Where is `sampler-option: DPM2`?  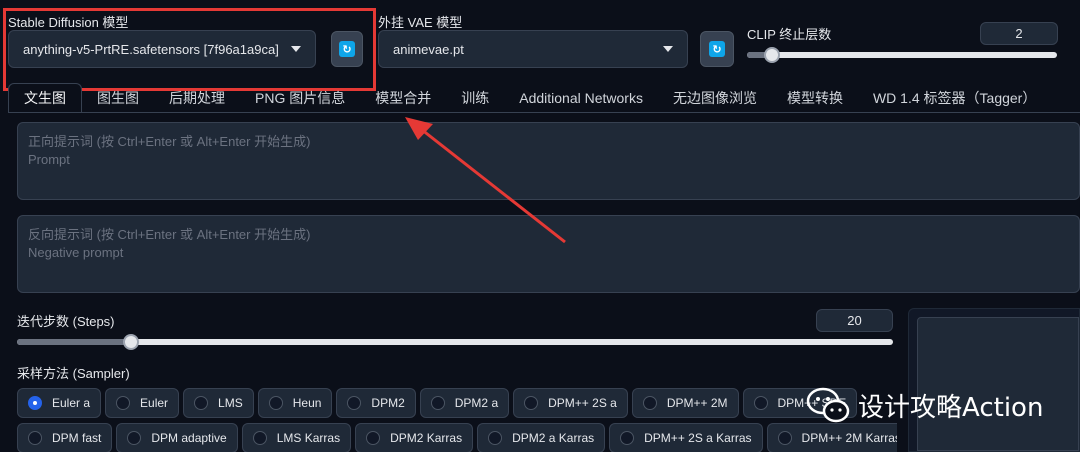 sampler-option: DPM2 is located at coordinates (376, 403).